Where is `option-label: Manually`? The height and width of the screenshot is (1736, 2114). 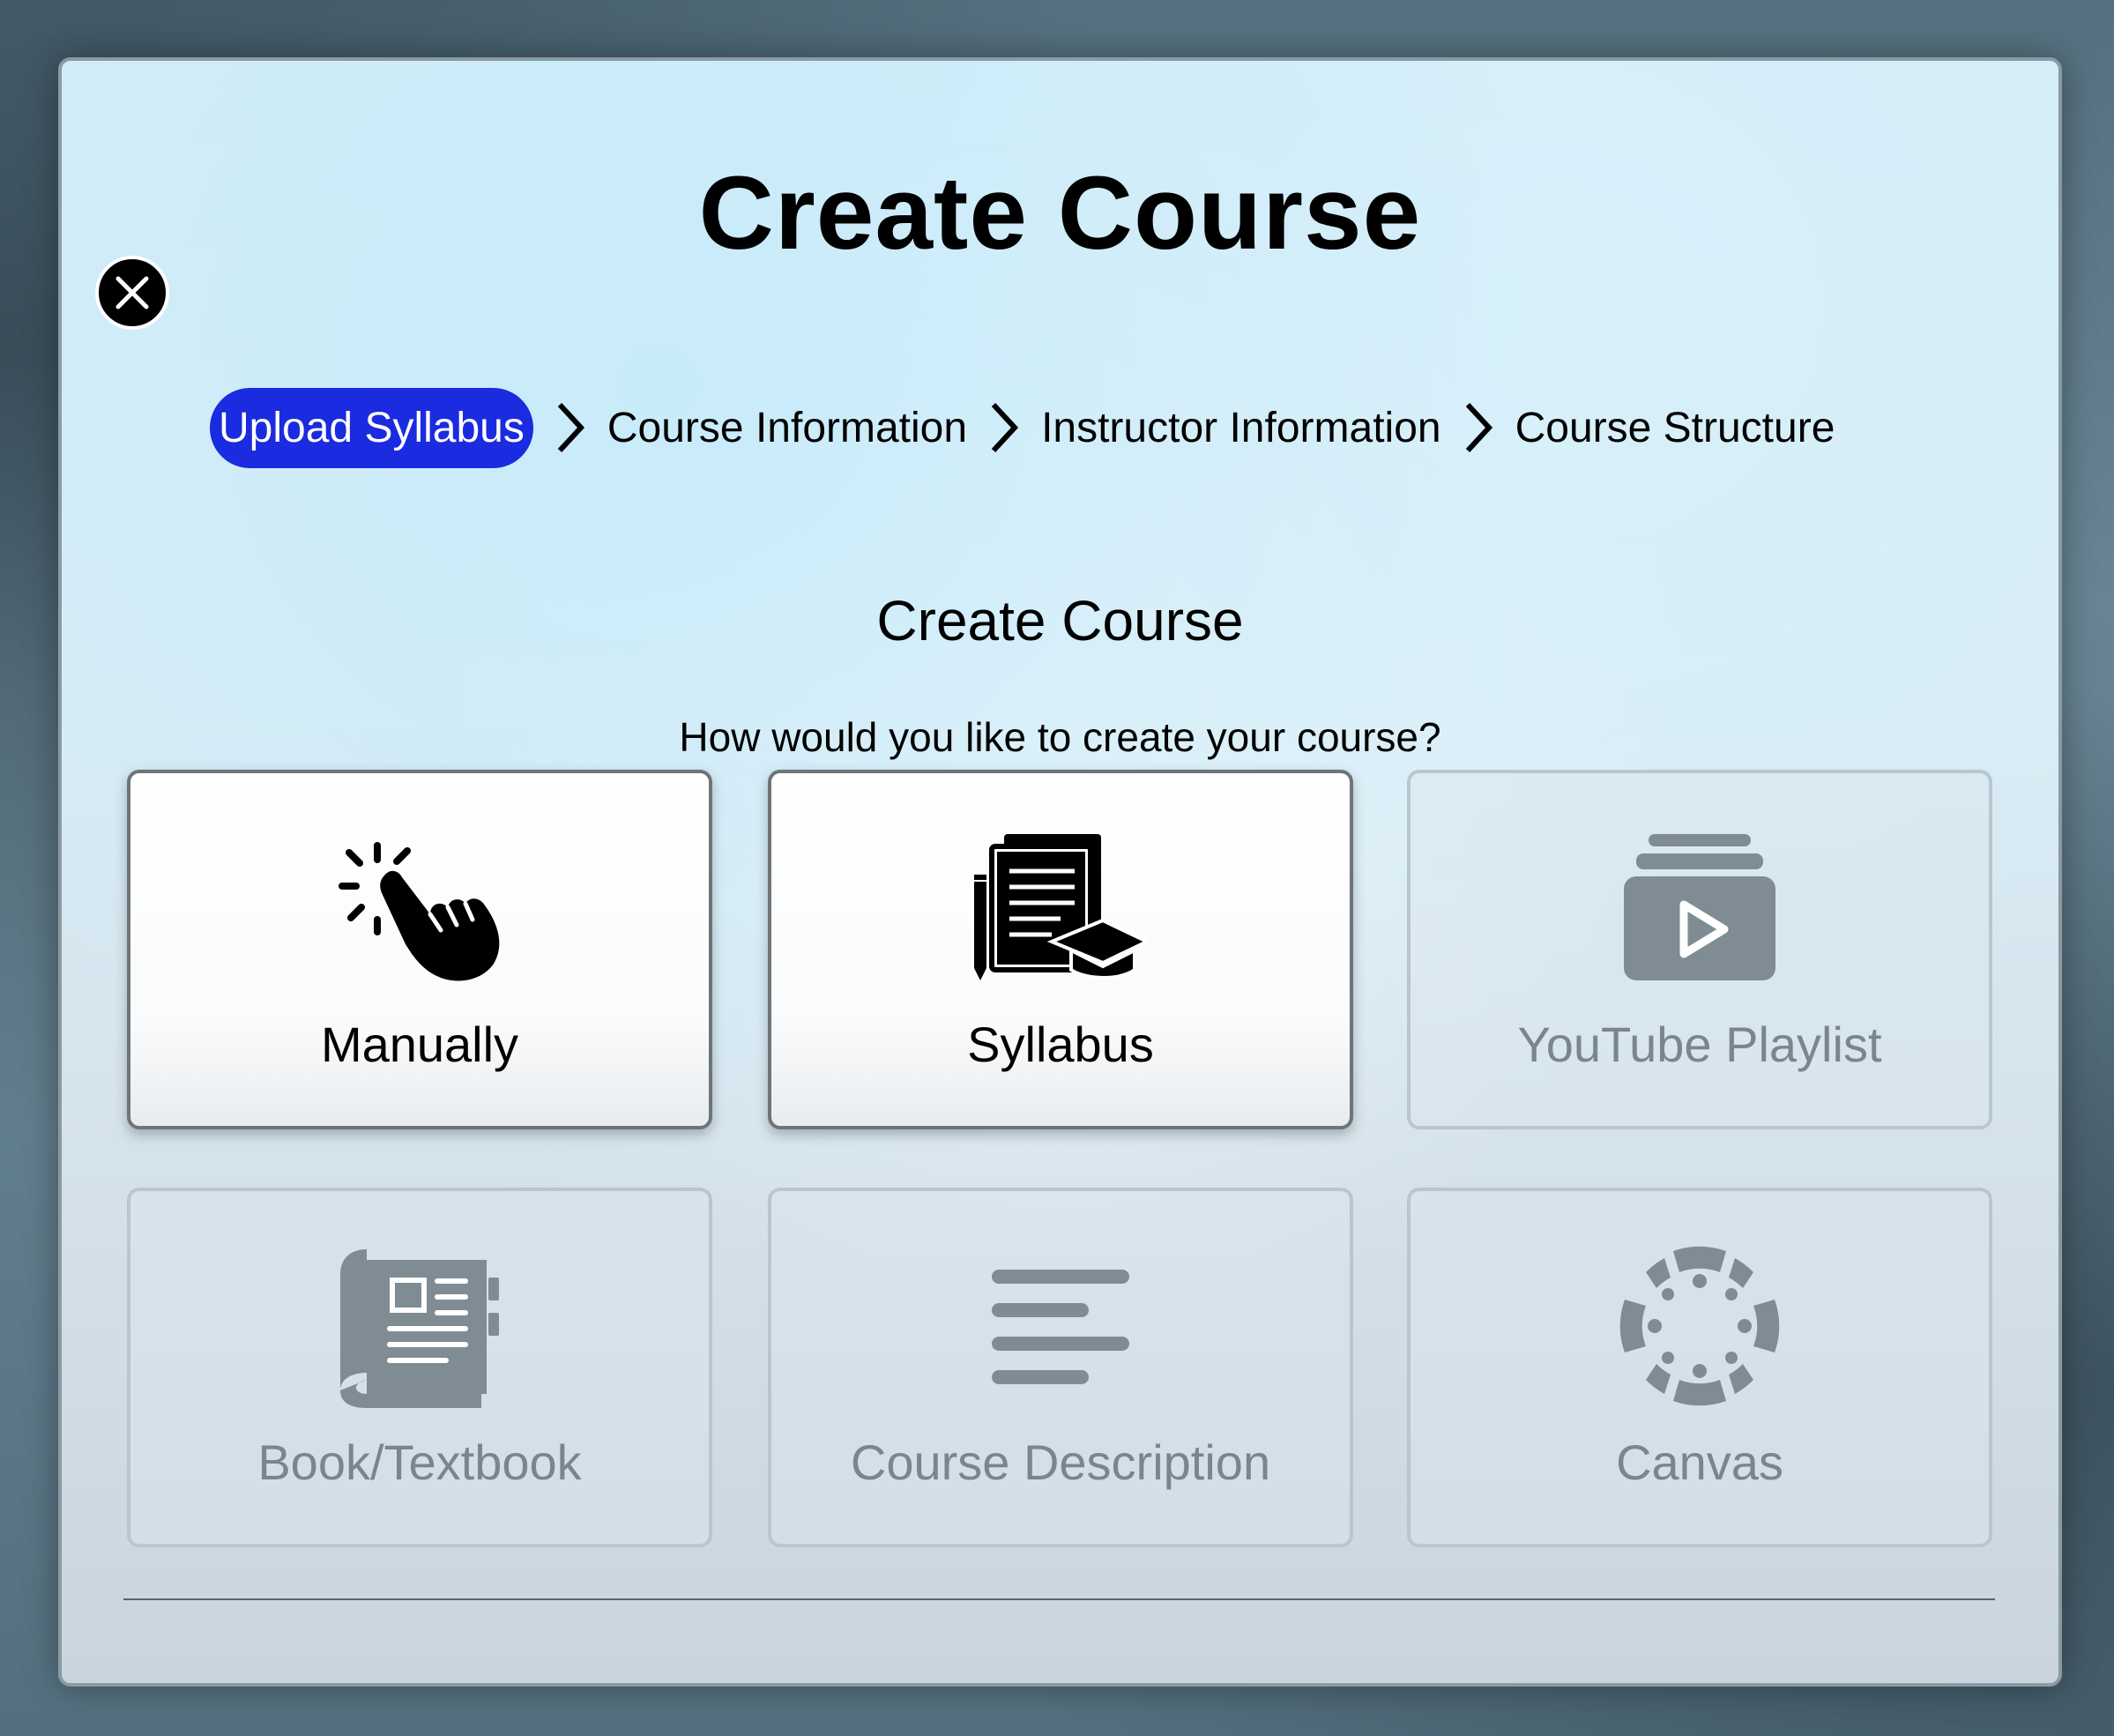 option-label: Manually is located at coordinates (419, 1044).